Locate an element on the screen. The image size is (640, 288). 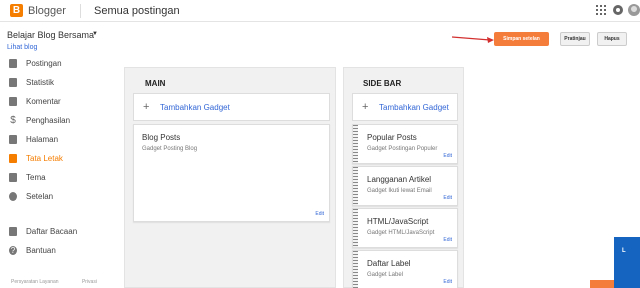
terms-link: Persyaratan Layanan is located at coordinates (35, 282).